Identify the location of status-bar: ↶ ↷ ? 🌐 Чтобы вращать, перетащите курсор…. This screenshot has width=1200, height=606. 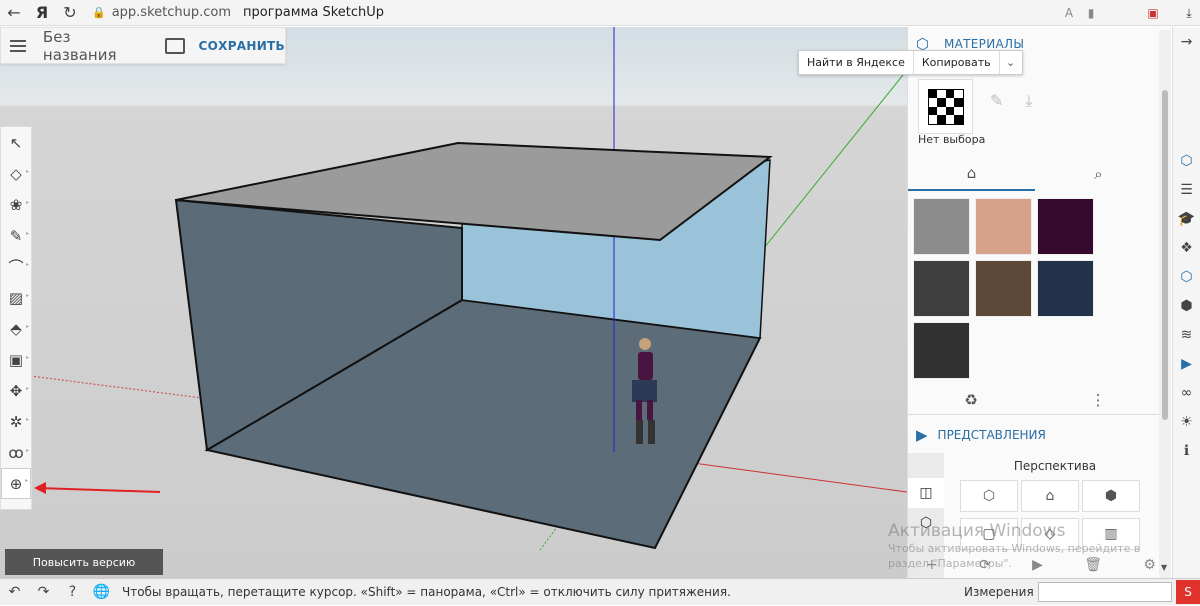
(600, 591).